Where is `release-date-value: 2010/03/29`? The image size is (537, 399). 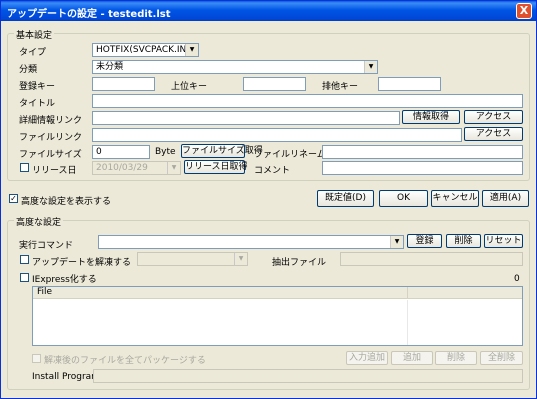
release-date-value: 2010/03/29 is located at coordinates (122, 168).